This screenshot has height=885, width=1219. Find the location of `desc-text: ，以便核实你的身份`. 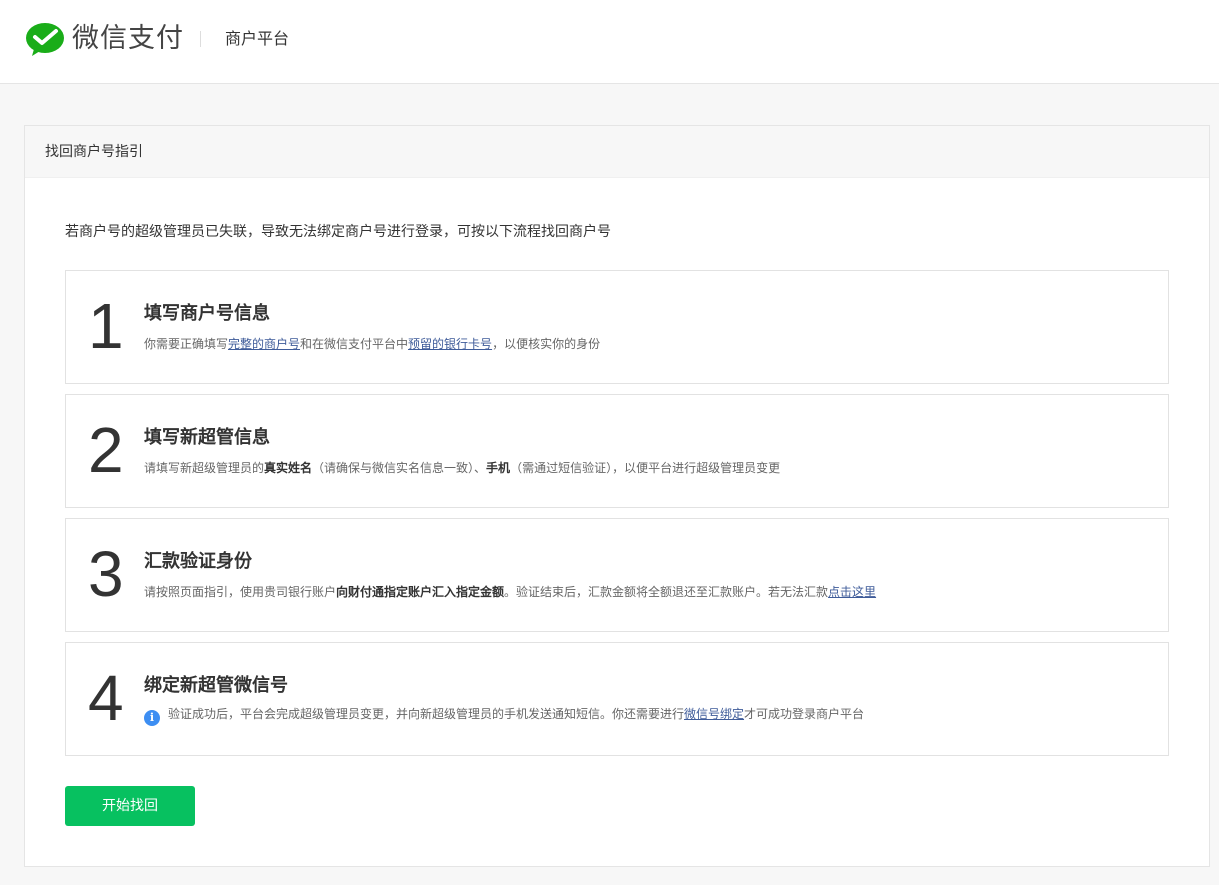

desc-text: ，以便核实你的身份 is located at coordinates (546, 344).